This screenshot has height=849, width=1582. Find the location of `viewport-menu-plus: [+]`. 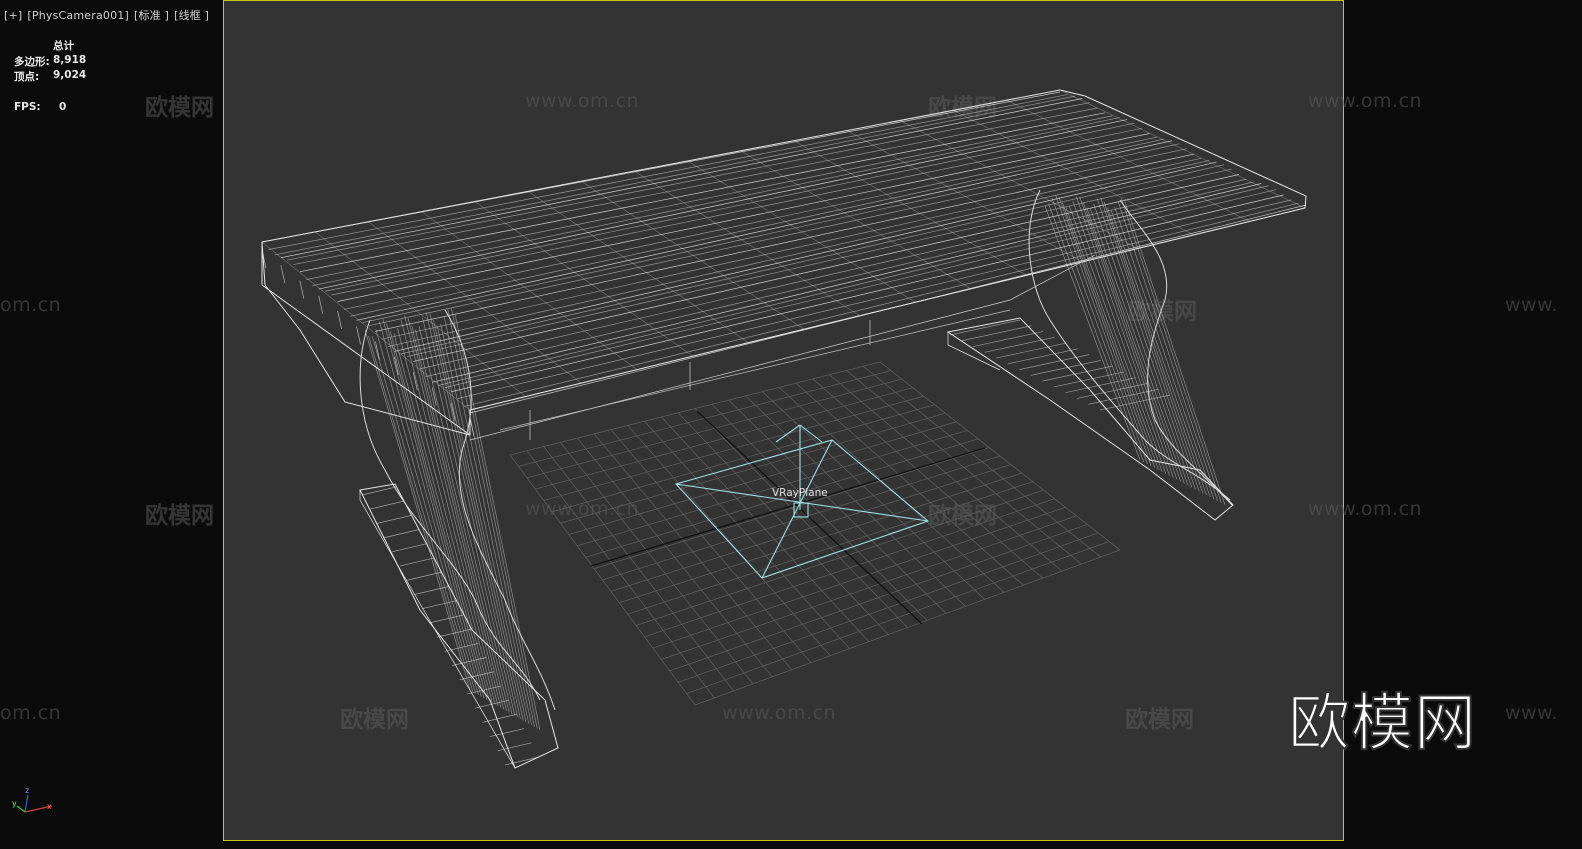

viewport-menu-plus: [+] is located at coordinates (13, 15).